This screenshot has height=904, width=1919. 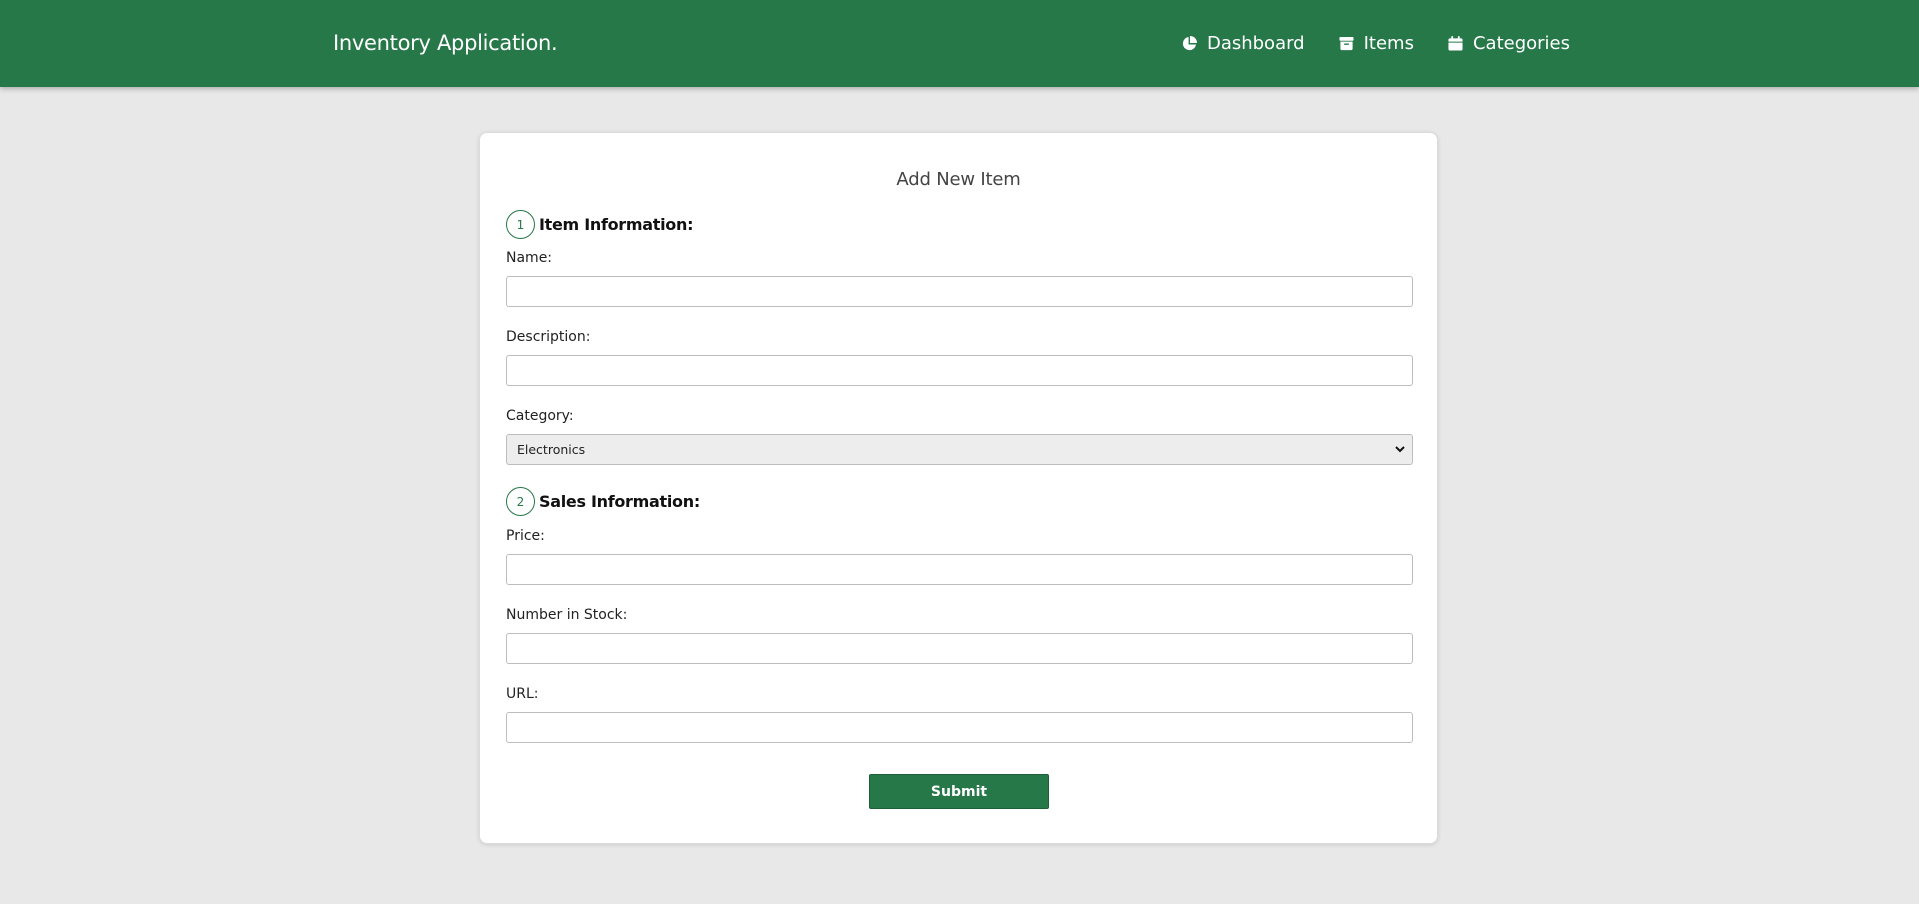 I want to click on nav-link-dashboard: Dashboard, so click(x=1243, y=43).